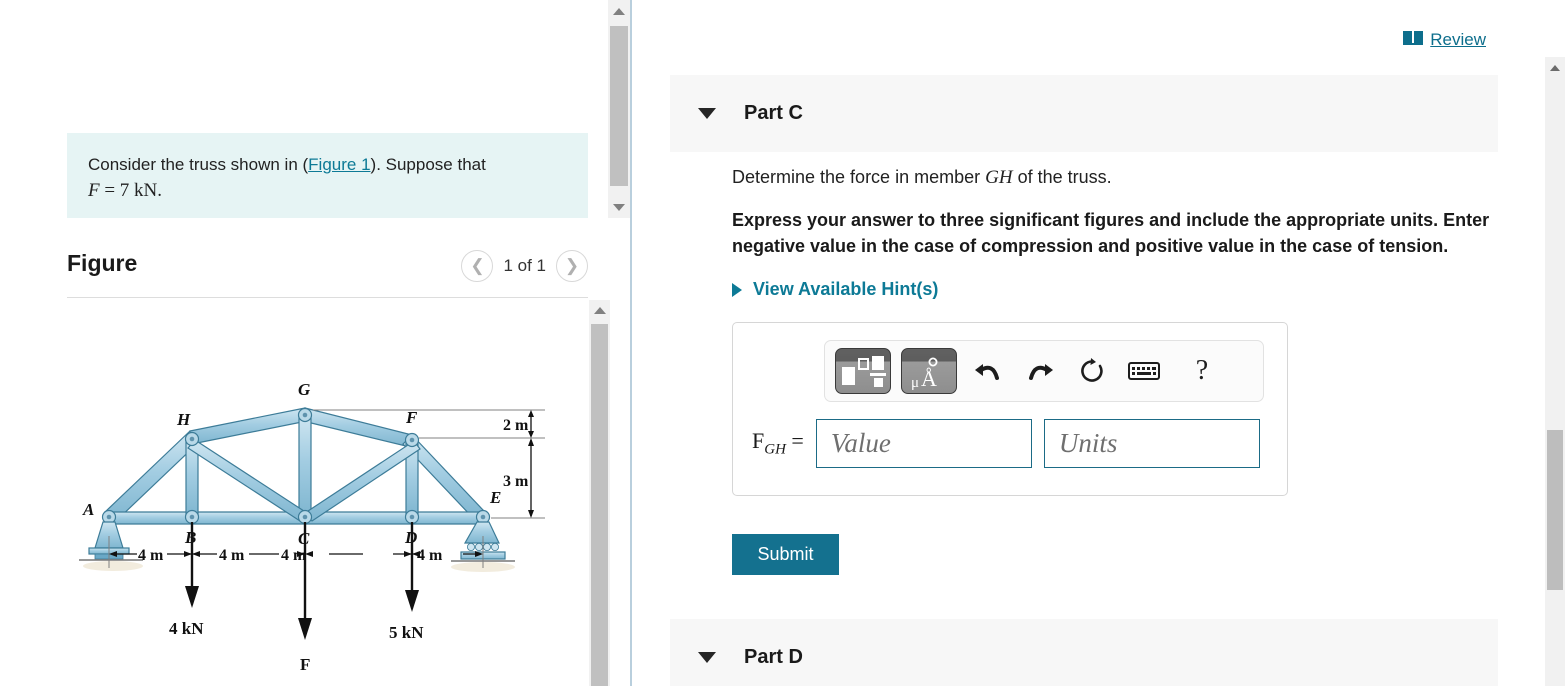  I want to click on answer-input-row: FGH =, so click(1006, 443).